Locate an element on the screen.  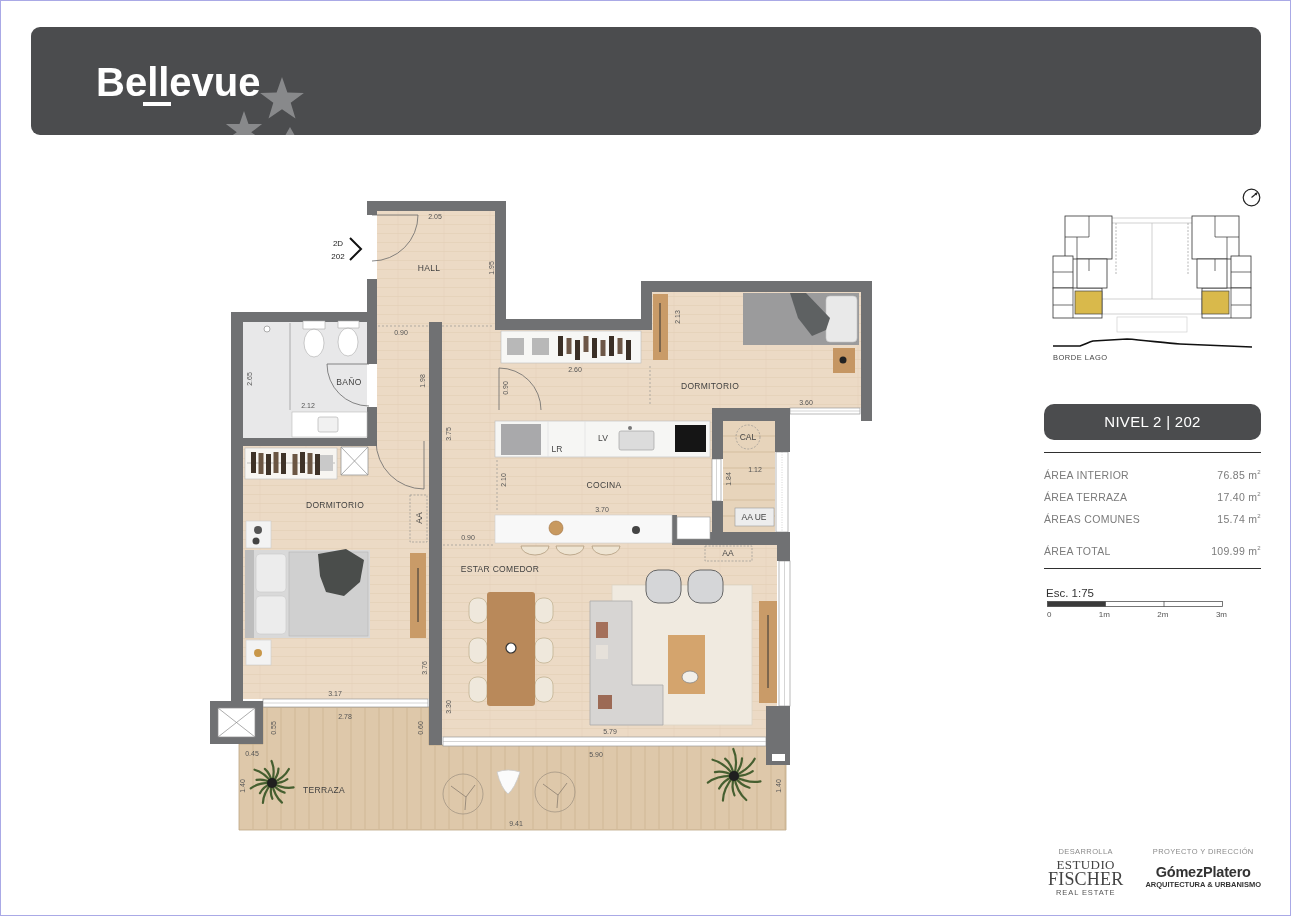
chevron-icon is located at coordinates (356, 249).